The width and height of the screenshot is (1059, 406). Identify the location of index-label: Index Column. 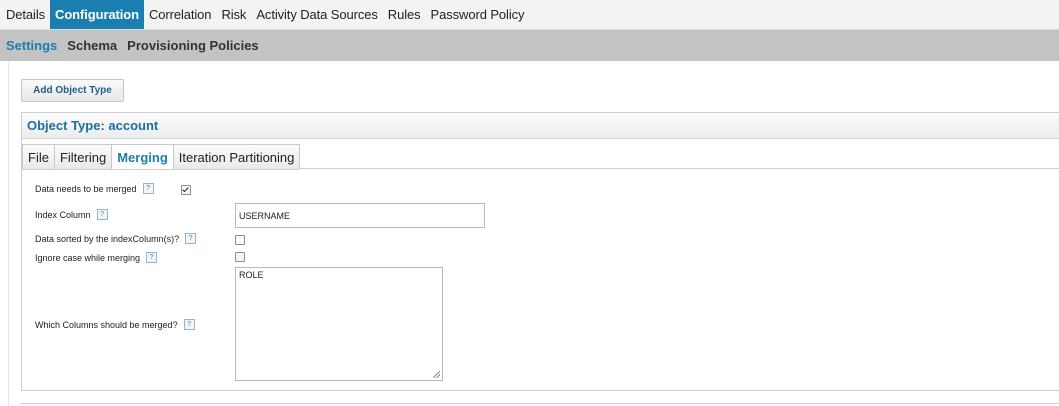
(63, 214).